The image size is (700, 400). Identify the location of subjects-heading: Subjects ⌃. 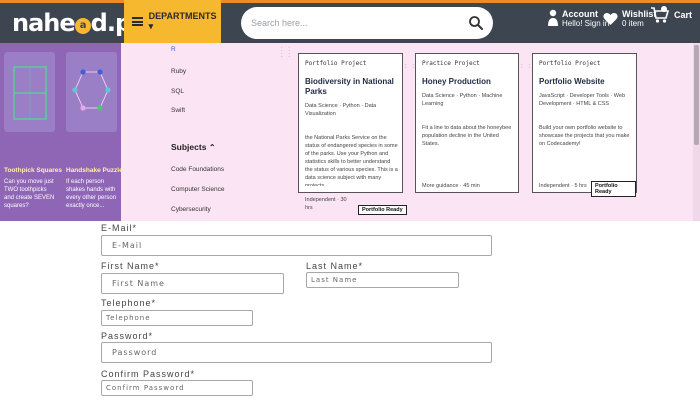
(193, 147).